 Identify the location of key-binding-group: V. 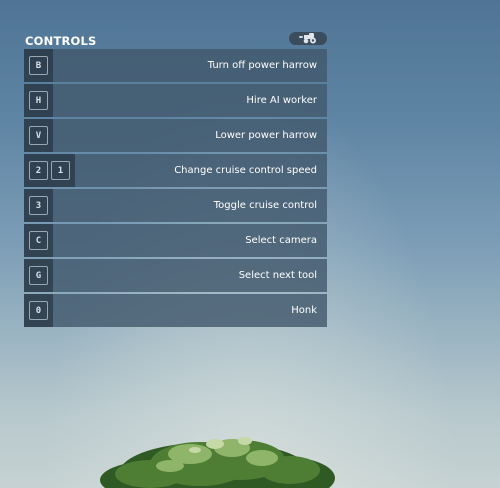
(38, 135).